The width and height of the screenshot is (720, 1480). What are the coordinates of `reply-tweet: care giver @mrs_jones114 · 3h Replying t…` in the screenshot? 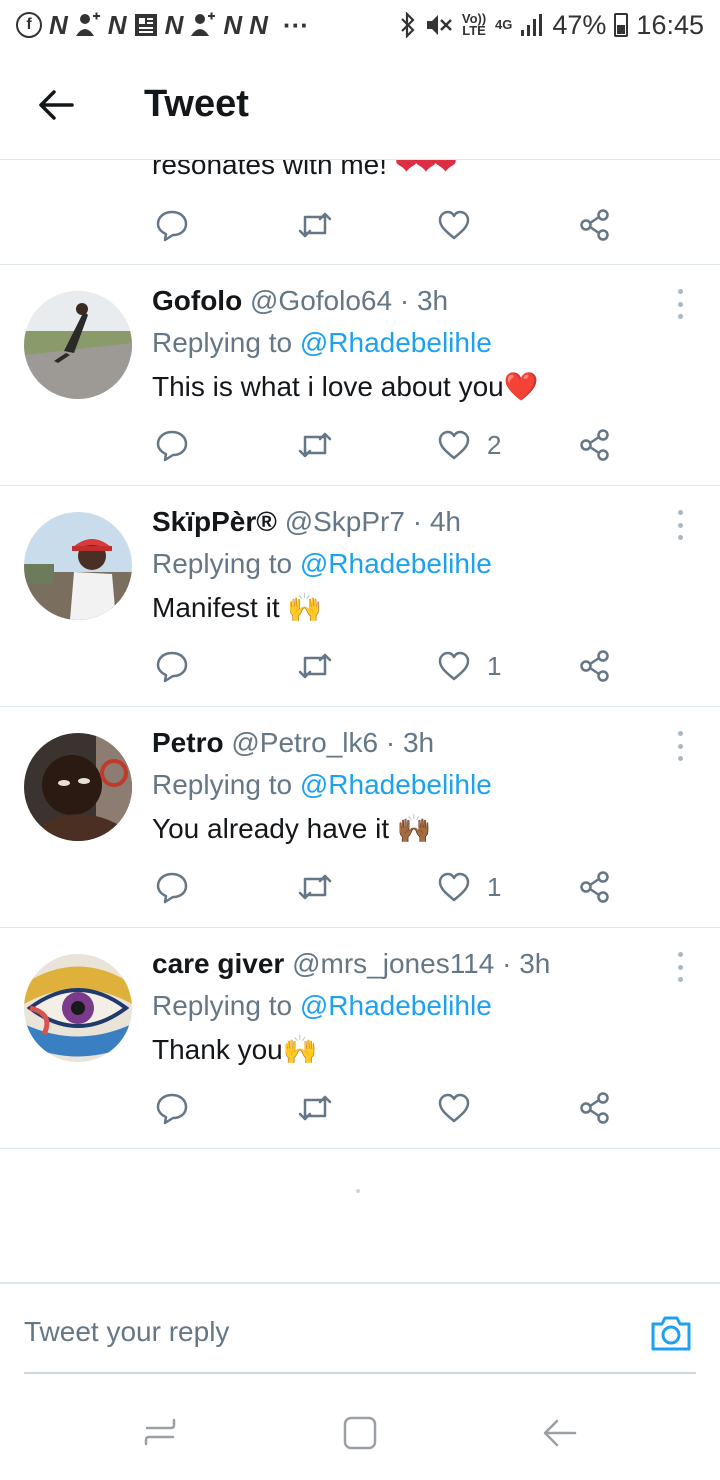 It's located at (360, 1038).